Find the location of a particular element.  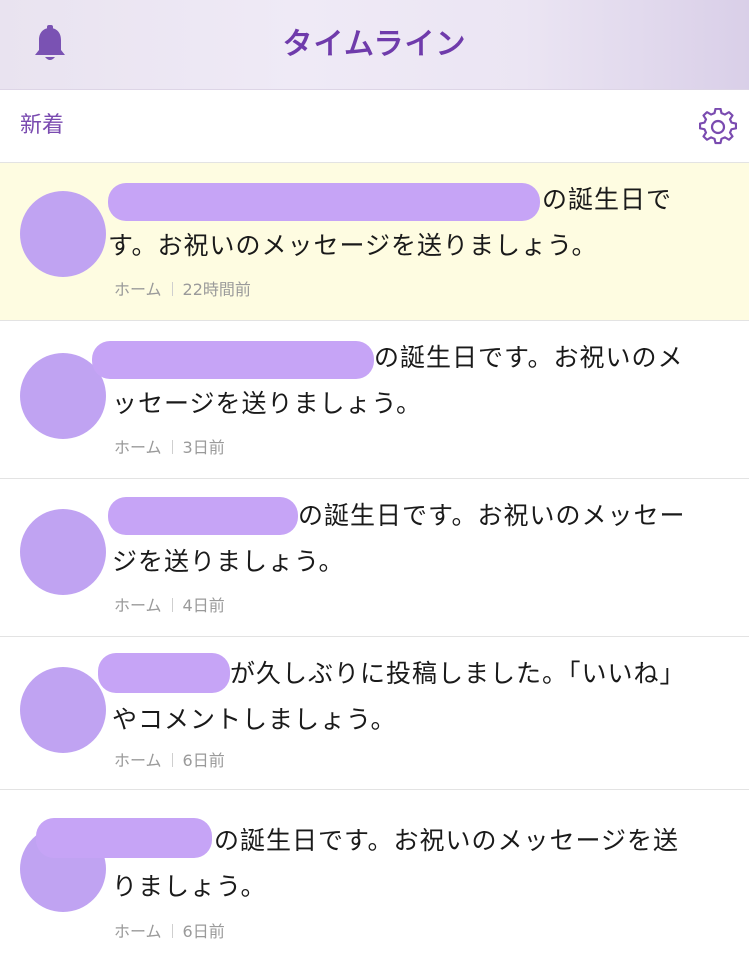

page-title: タイムライン is located at coordinates (374, 44).